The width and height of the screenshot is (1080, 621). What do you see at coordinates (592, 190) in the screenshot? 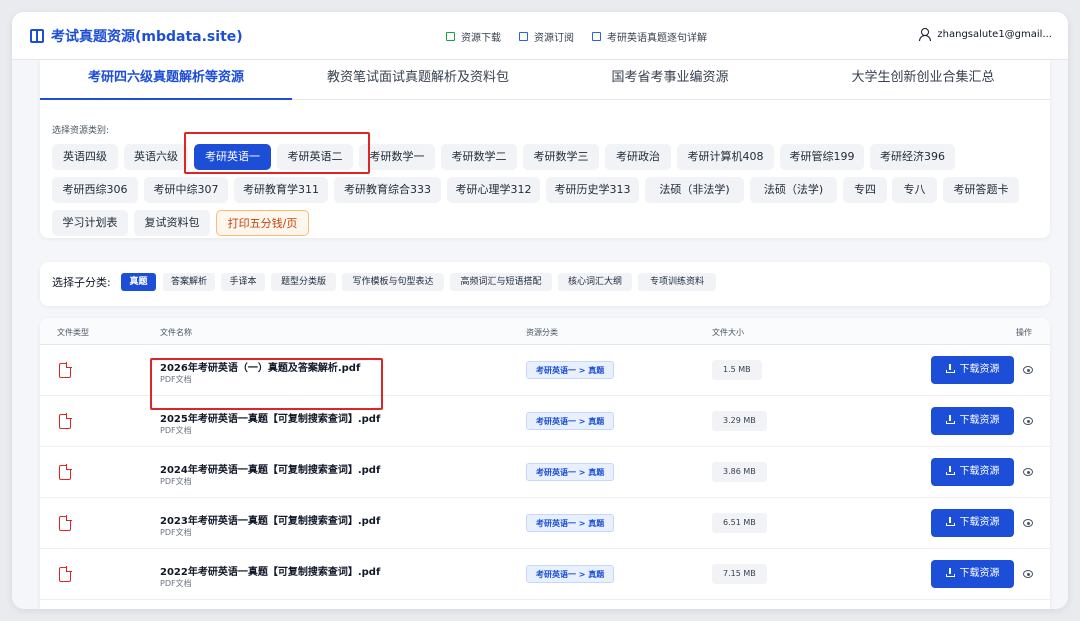
I see `category-chip: 考研历史学313` at bounding box center [592, 190].